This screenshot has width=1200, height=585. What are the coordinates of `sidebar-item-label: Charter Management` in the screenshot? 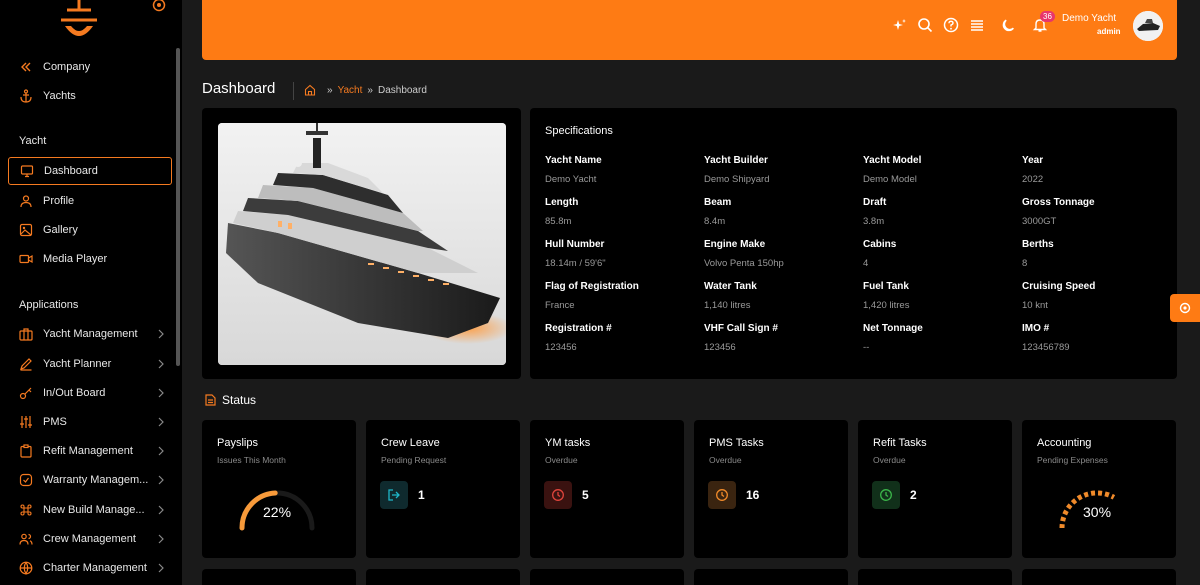 It's located at (95, 568).